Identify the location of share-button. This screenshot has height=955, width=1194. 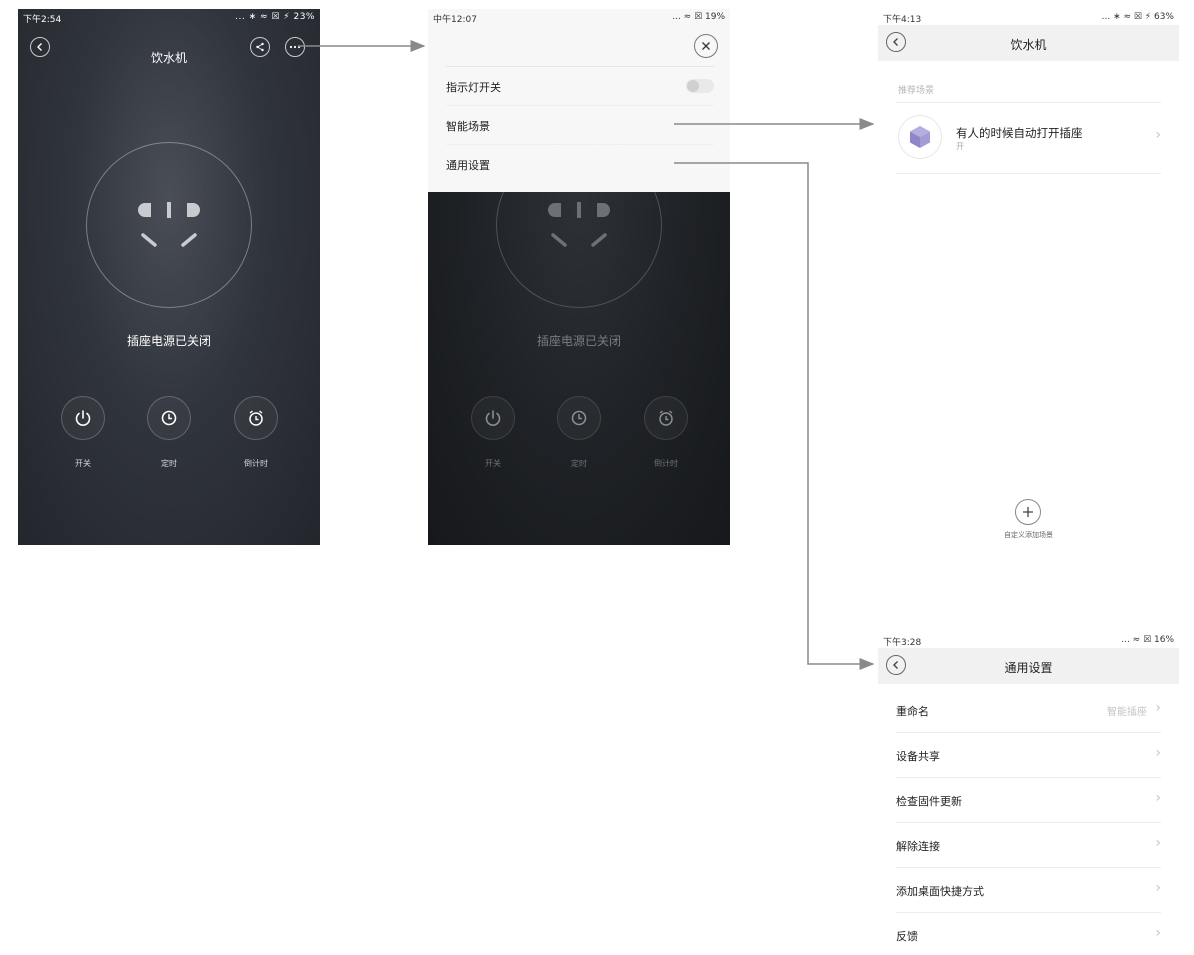
(260, 47).